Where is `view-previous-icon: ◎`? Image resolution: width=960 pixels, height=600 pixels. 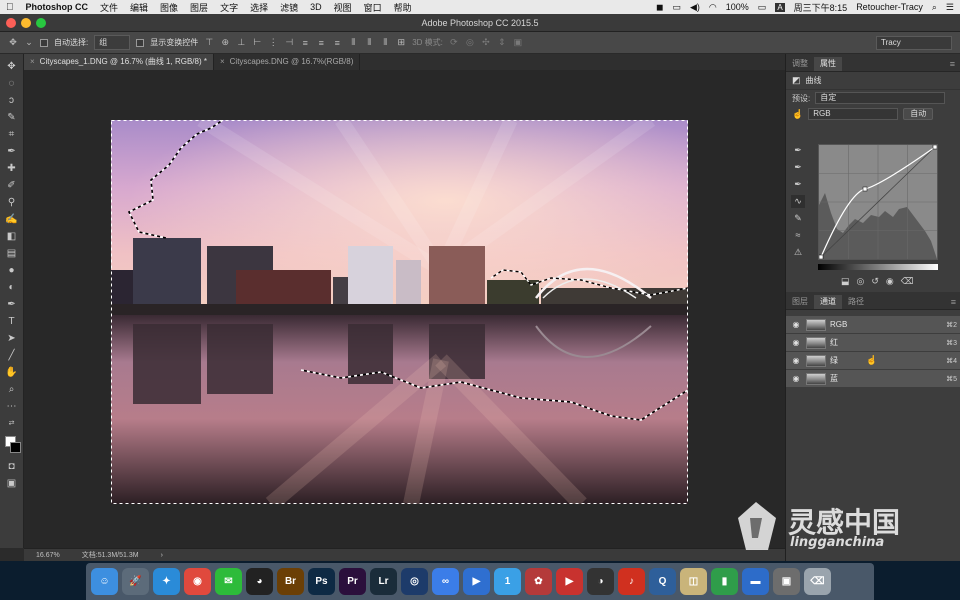
view-previous-icon: ◎ is located at coordinates (861, 281).